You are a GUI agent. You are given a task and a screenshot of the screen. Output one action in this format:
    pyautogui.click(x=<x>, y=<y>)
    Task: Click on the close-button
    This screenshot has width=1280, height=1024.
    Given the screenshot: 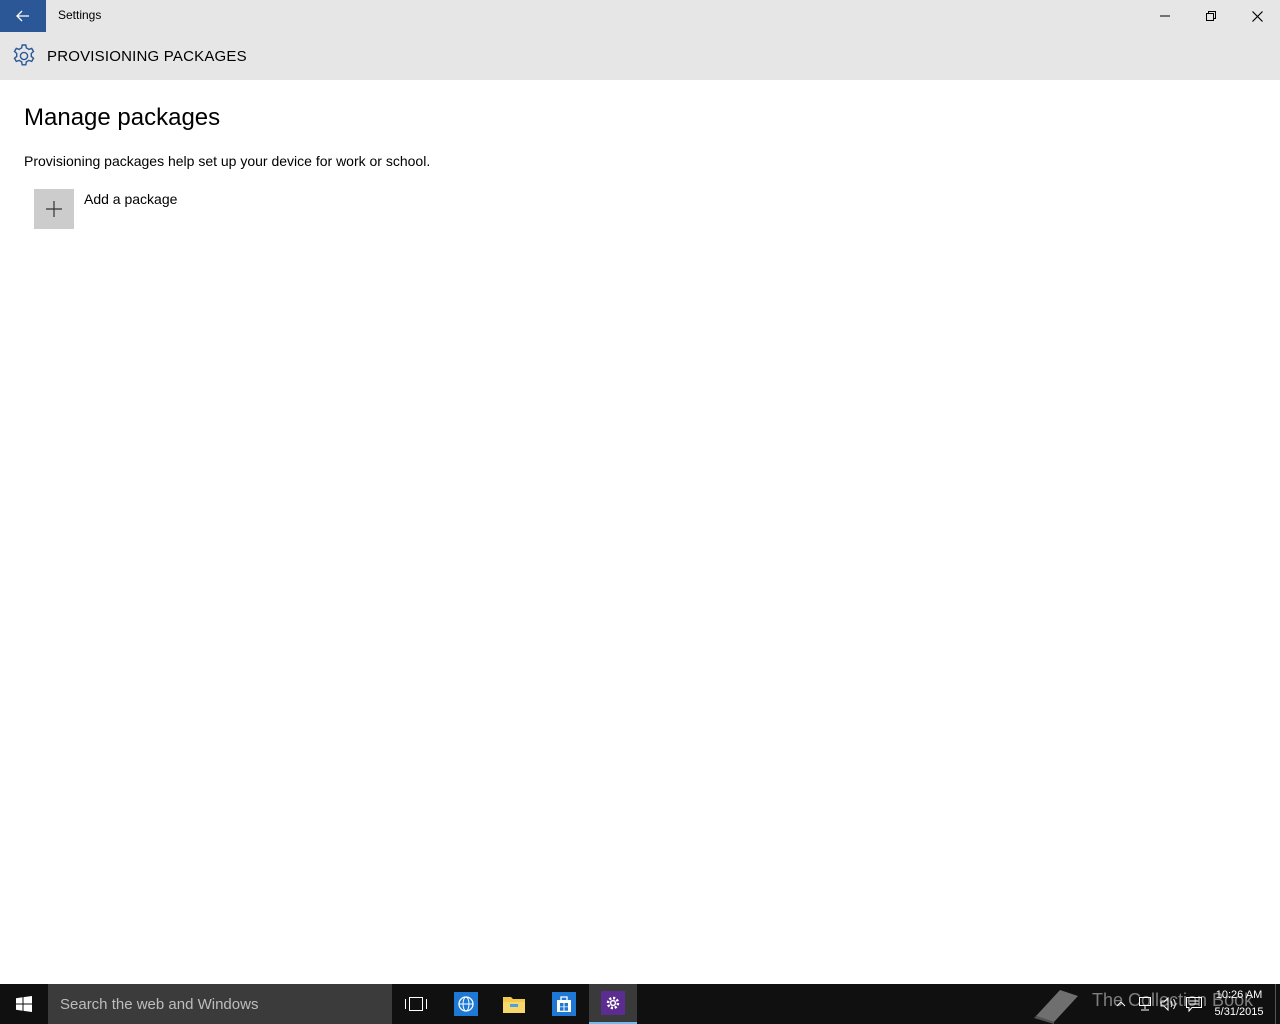 What is the action you would take?
    pyautogui.click(x=1257, y=16)
    